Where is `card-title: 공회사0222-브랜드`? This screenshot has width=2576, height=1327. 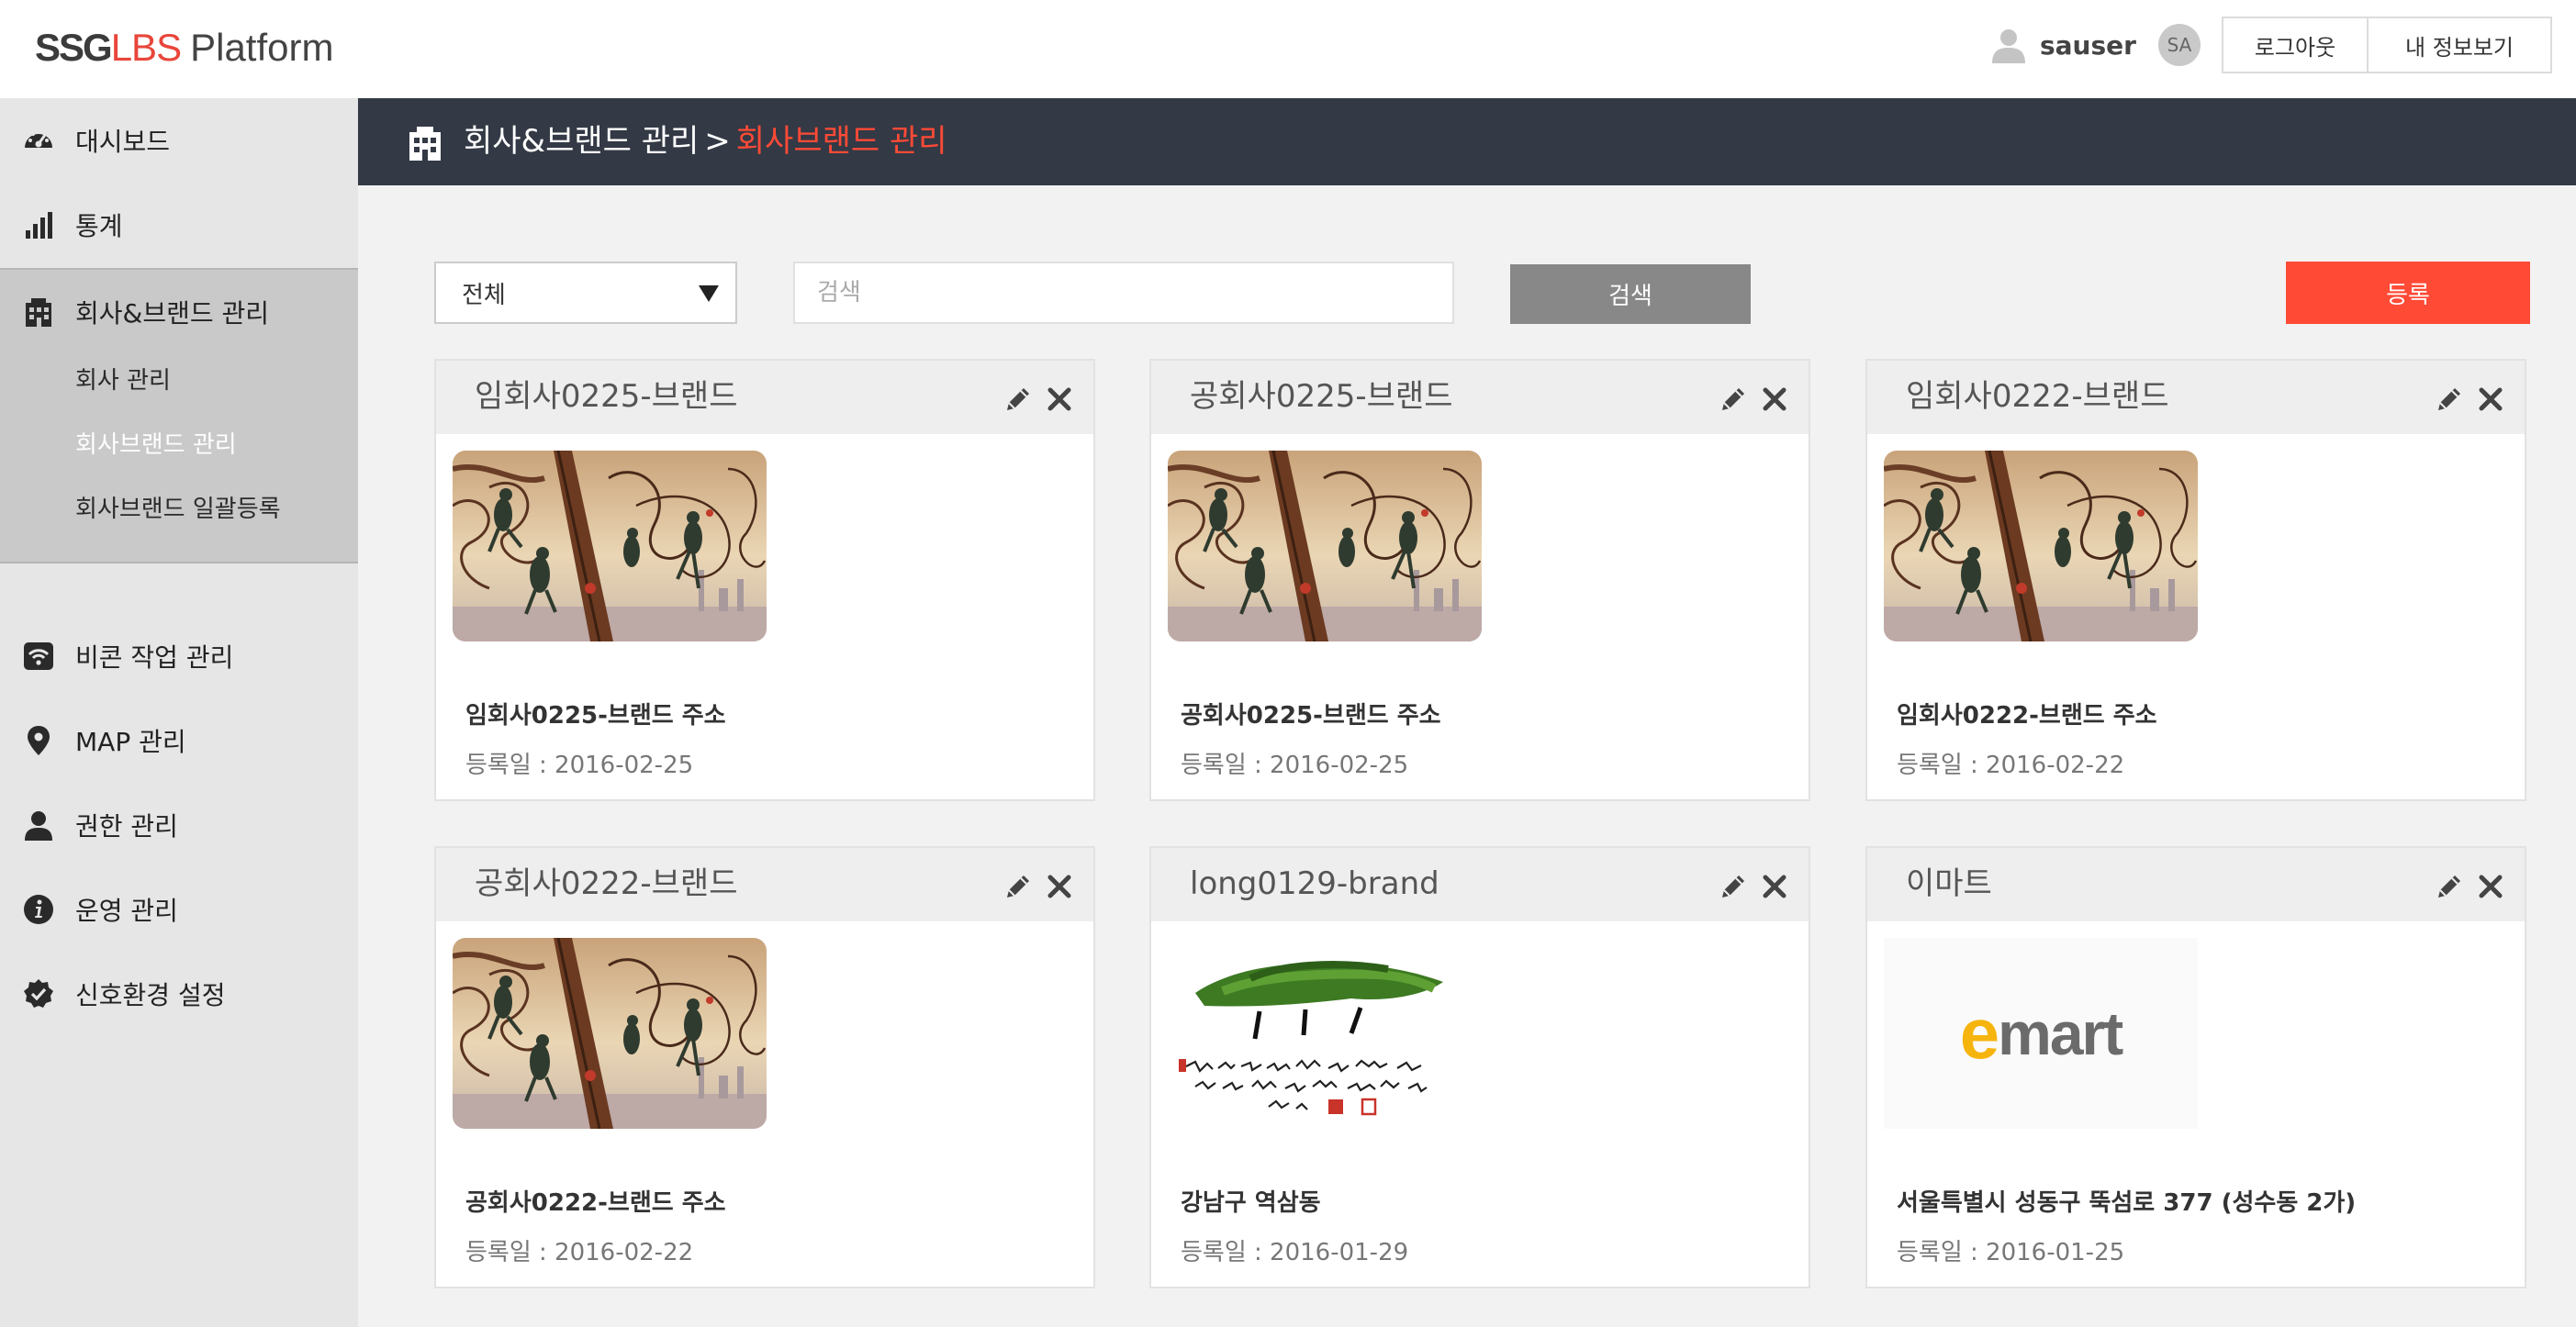 card-title: 공회사0222-브랜드 is located at coordinates (606, 883).